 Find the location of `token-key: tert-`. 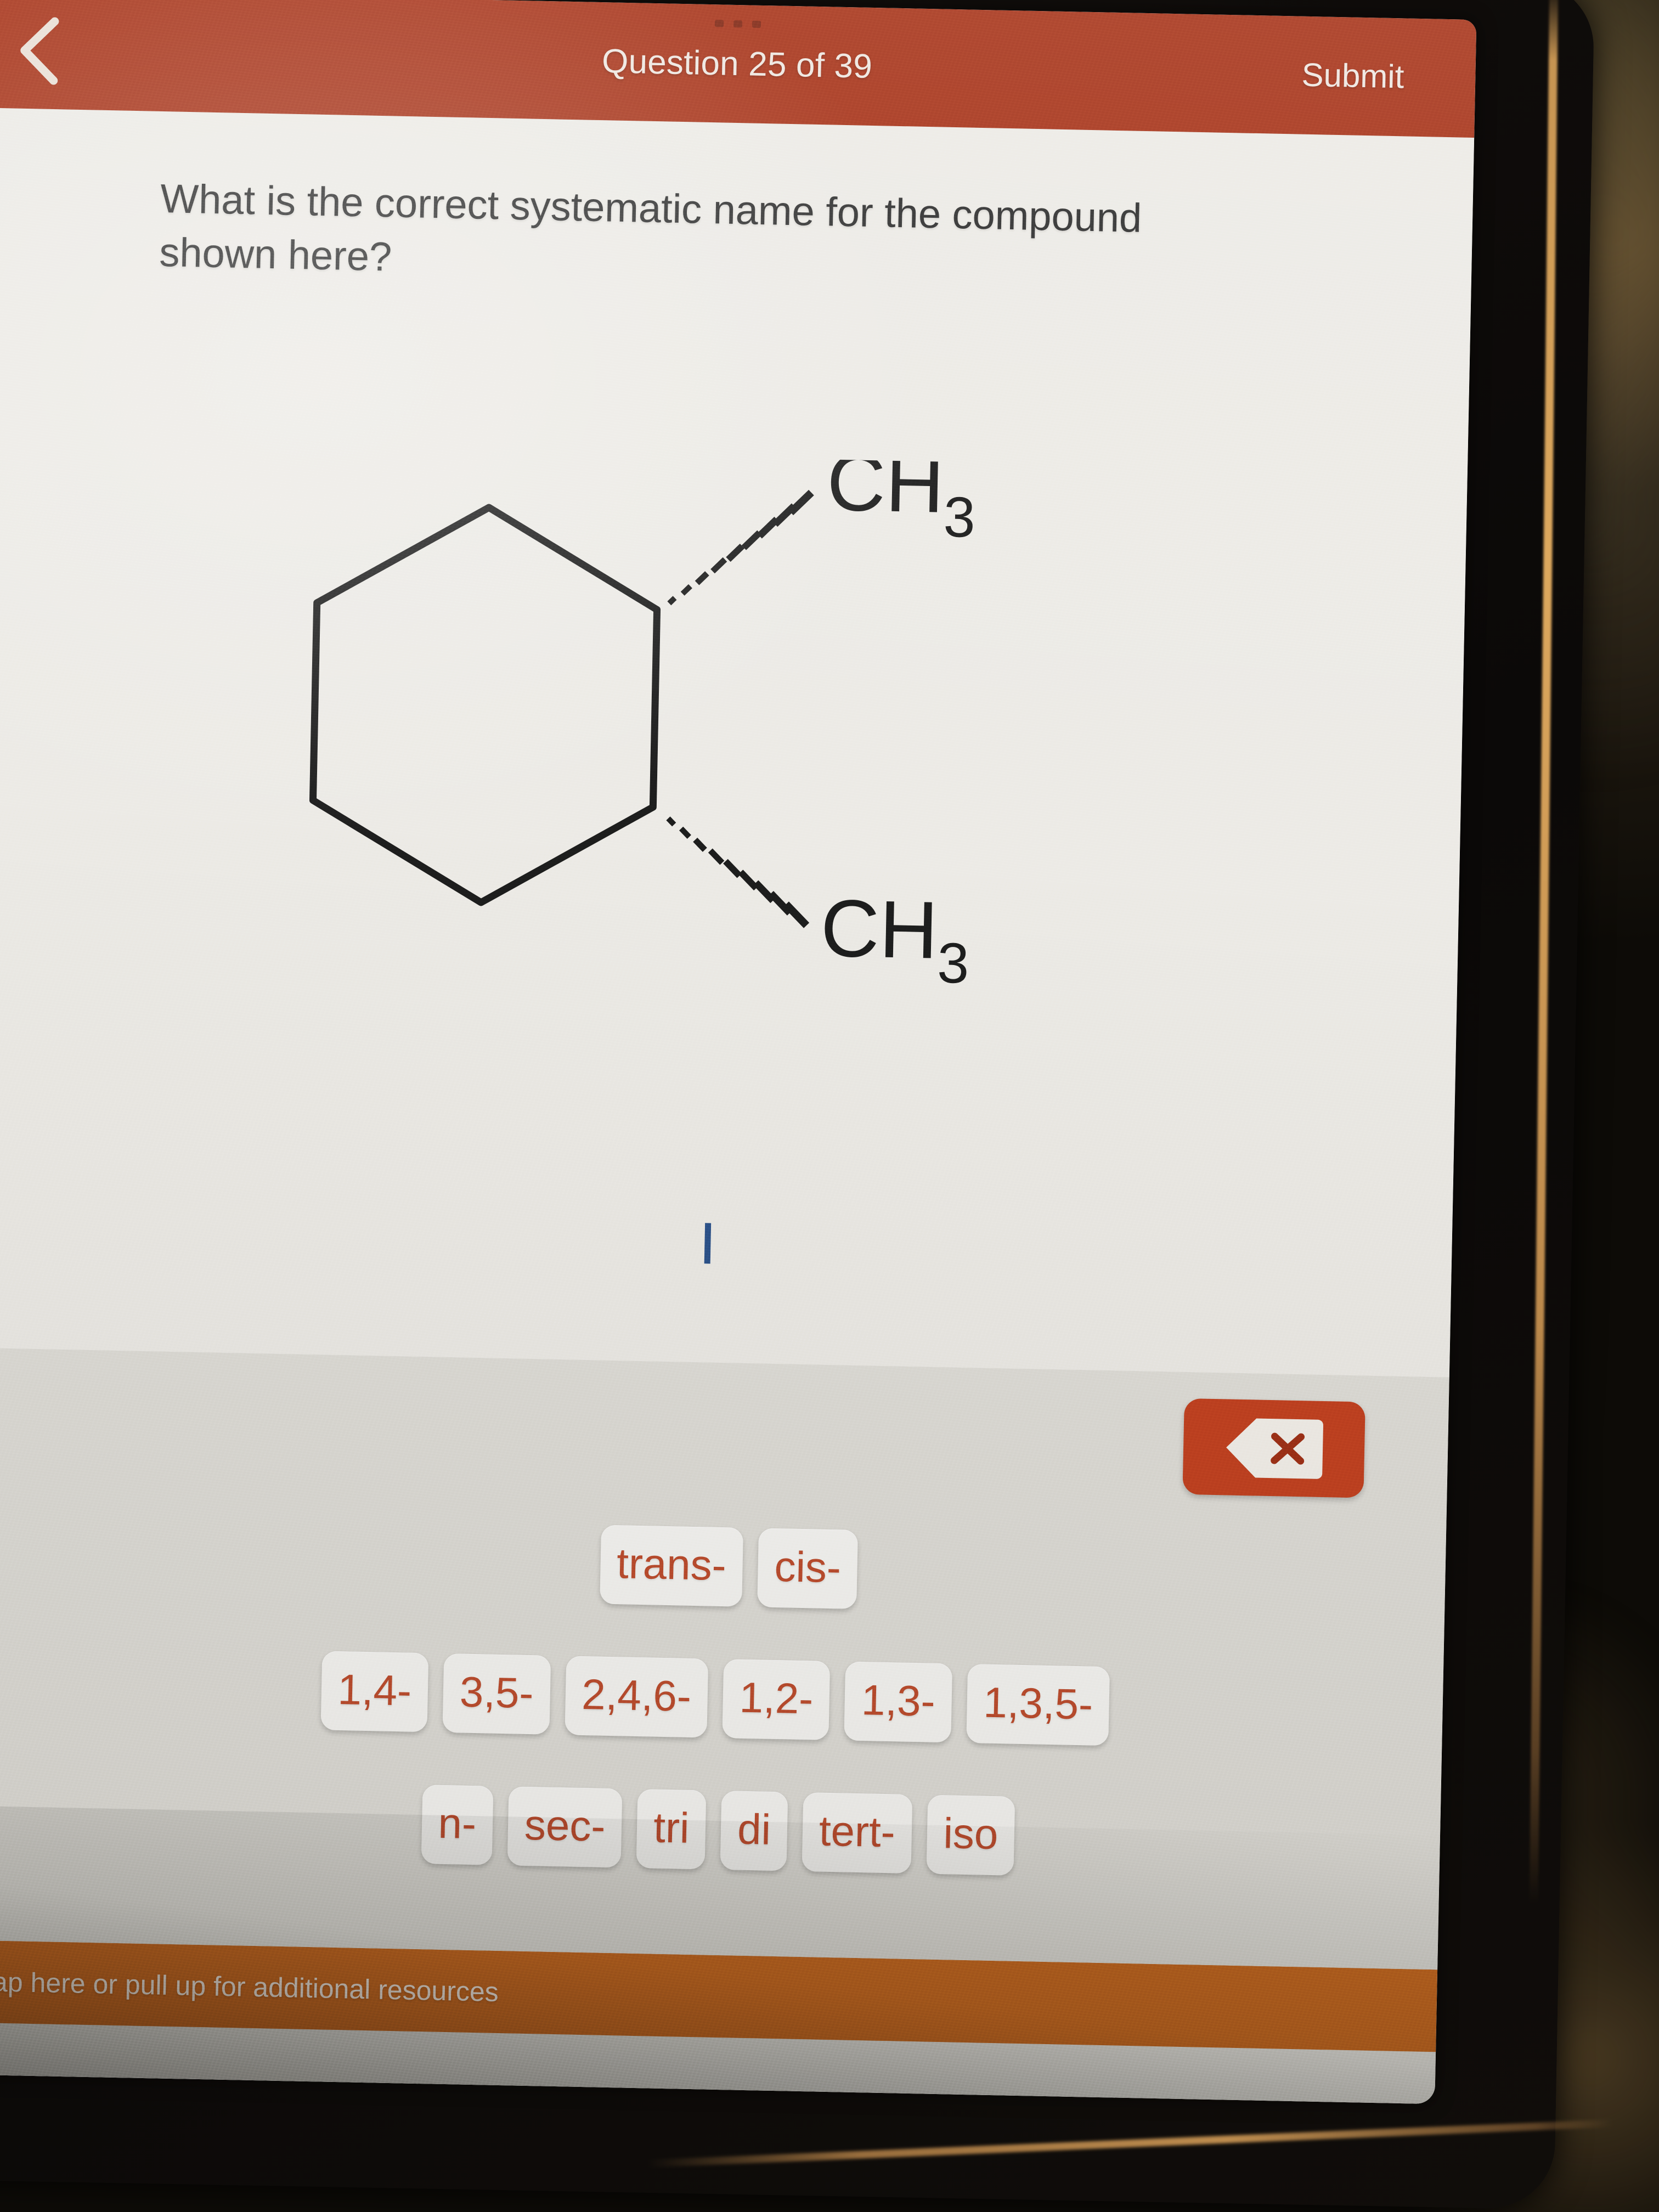

token-key: tert- is located at coordinates (857, 1833).